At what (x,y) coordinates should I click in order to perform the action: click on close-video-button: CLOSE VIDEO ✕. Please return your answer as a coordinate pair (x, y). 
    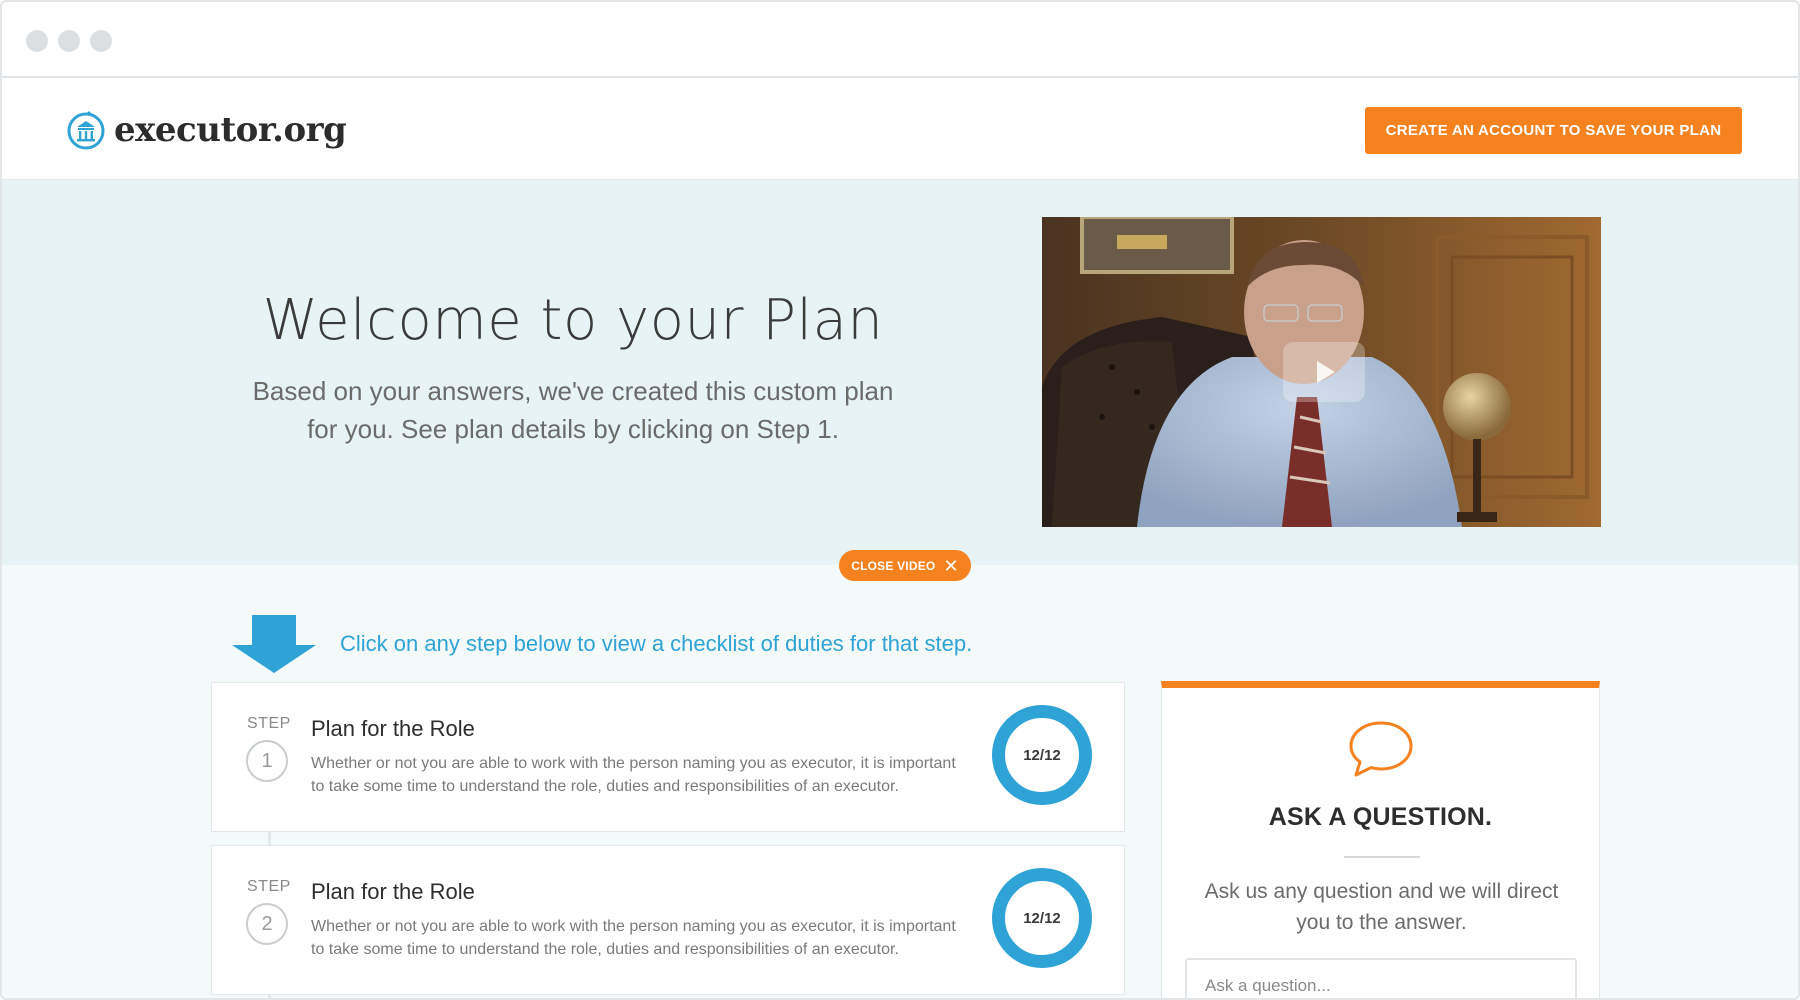
    Looking at the image, I should click on (905, 565).